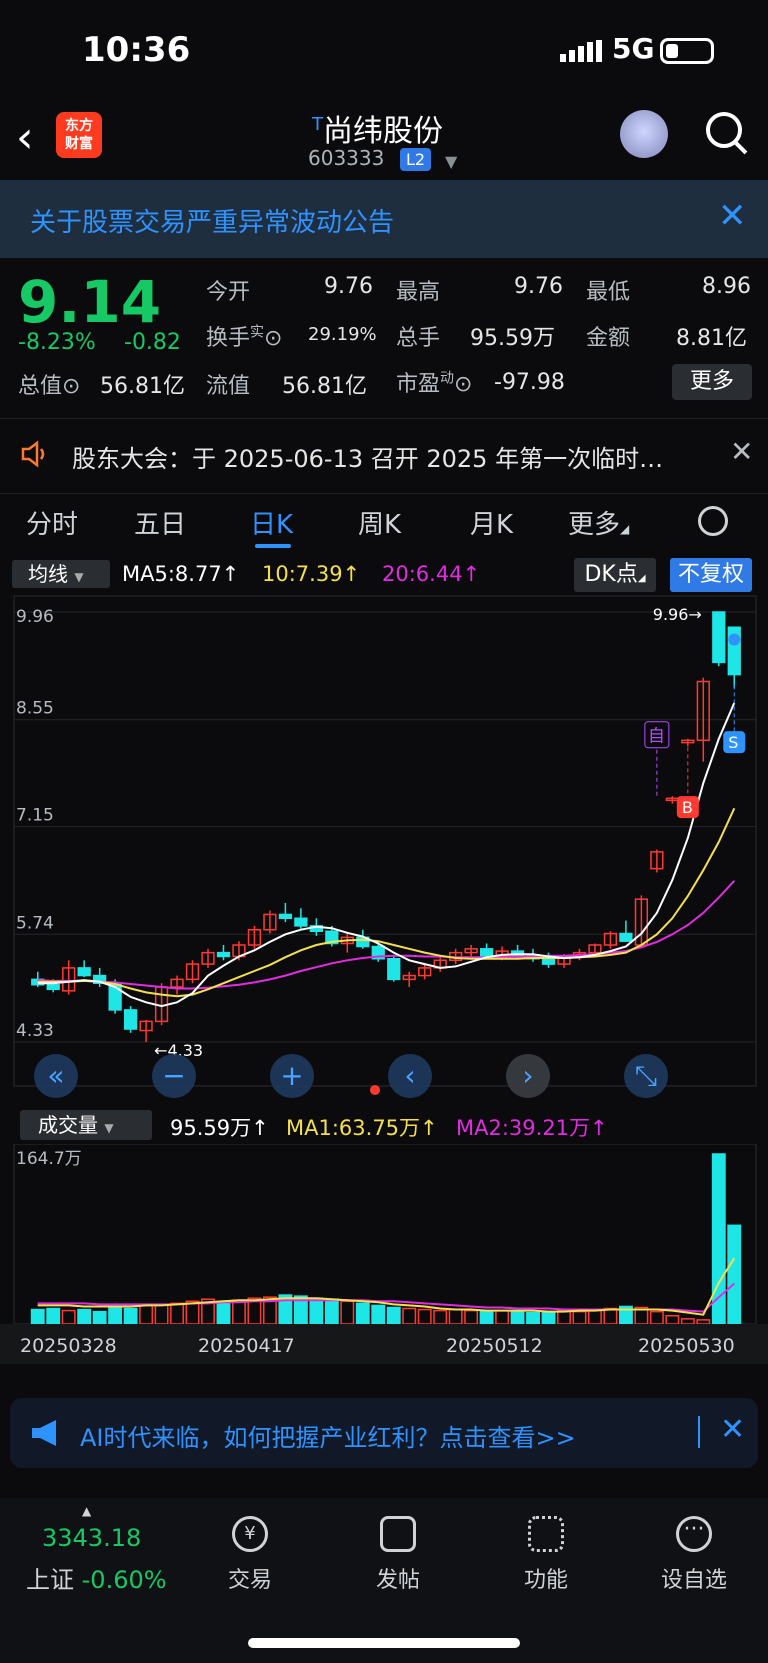 The image size is (768, 1663). I want to click on turnover-label: 换手实⊙, so click(244, 337).